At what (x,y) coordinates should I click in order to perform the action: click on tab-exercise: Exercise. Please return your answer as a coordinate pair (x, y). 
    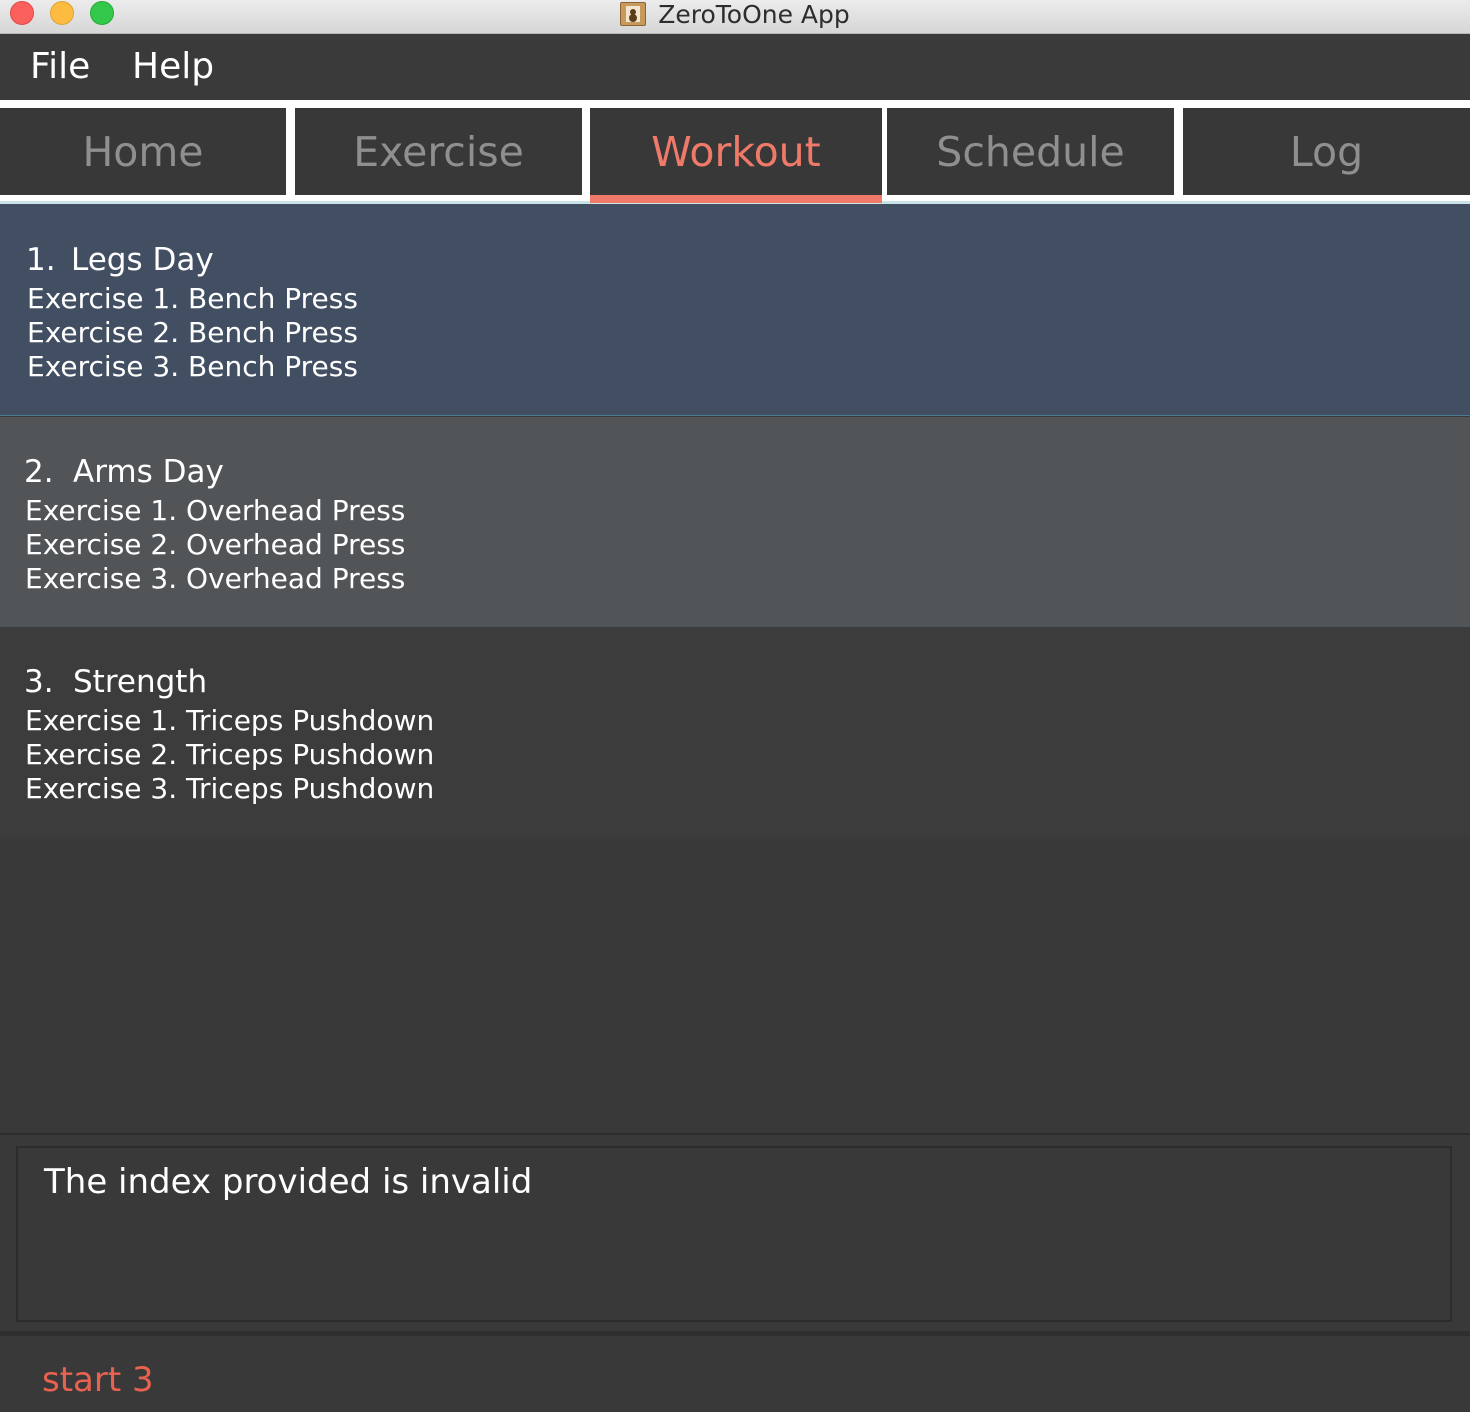
    Looking at the image, I should click on (438, 151).